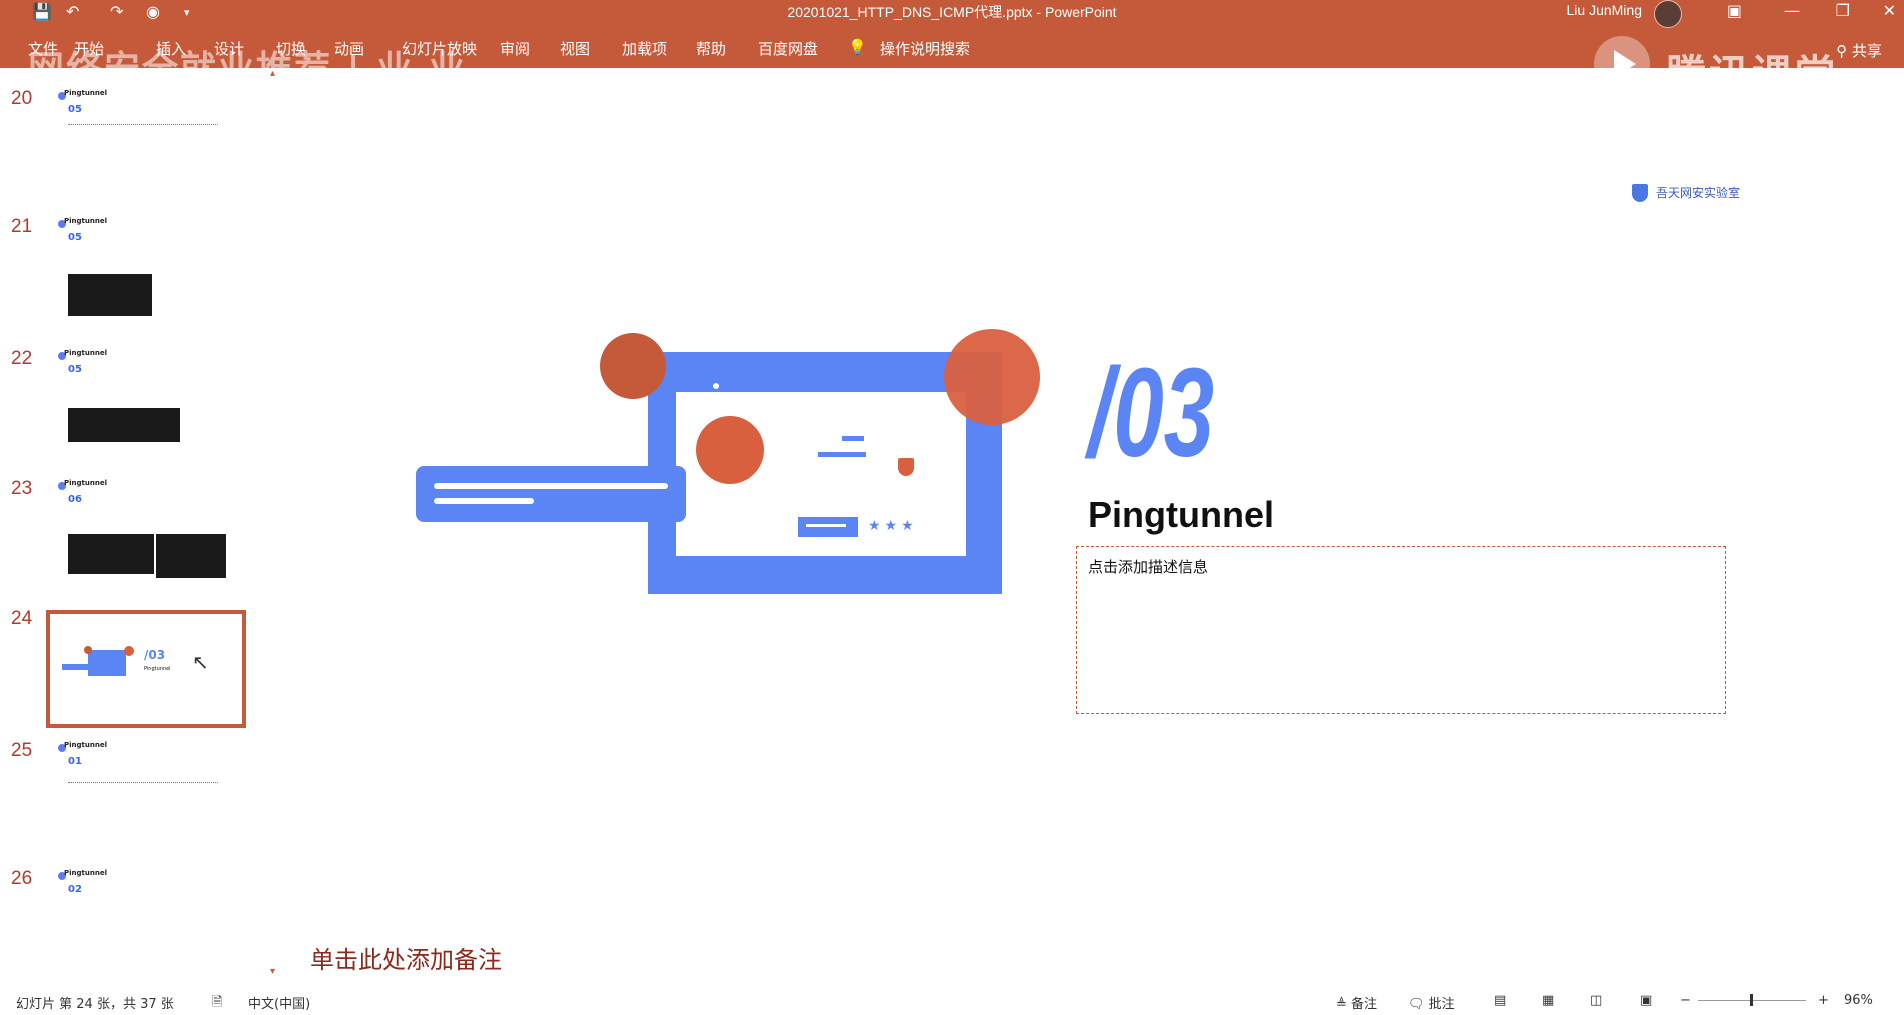 This screenshot has width=1904, height=1015. What do you see at coordinates (515, 48) in the screenshot?
I see `tab-review: 审阅` at bounding box center [515, 48].